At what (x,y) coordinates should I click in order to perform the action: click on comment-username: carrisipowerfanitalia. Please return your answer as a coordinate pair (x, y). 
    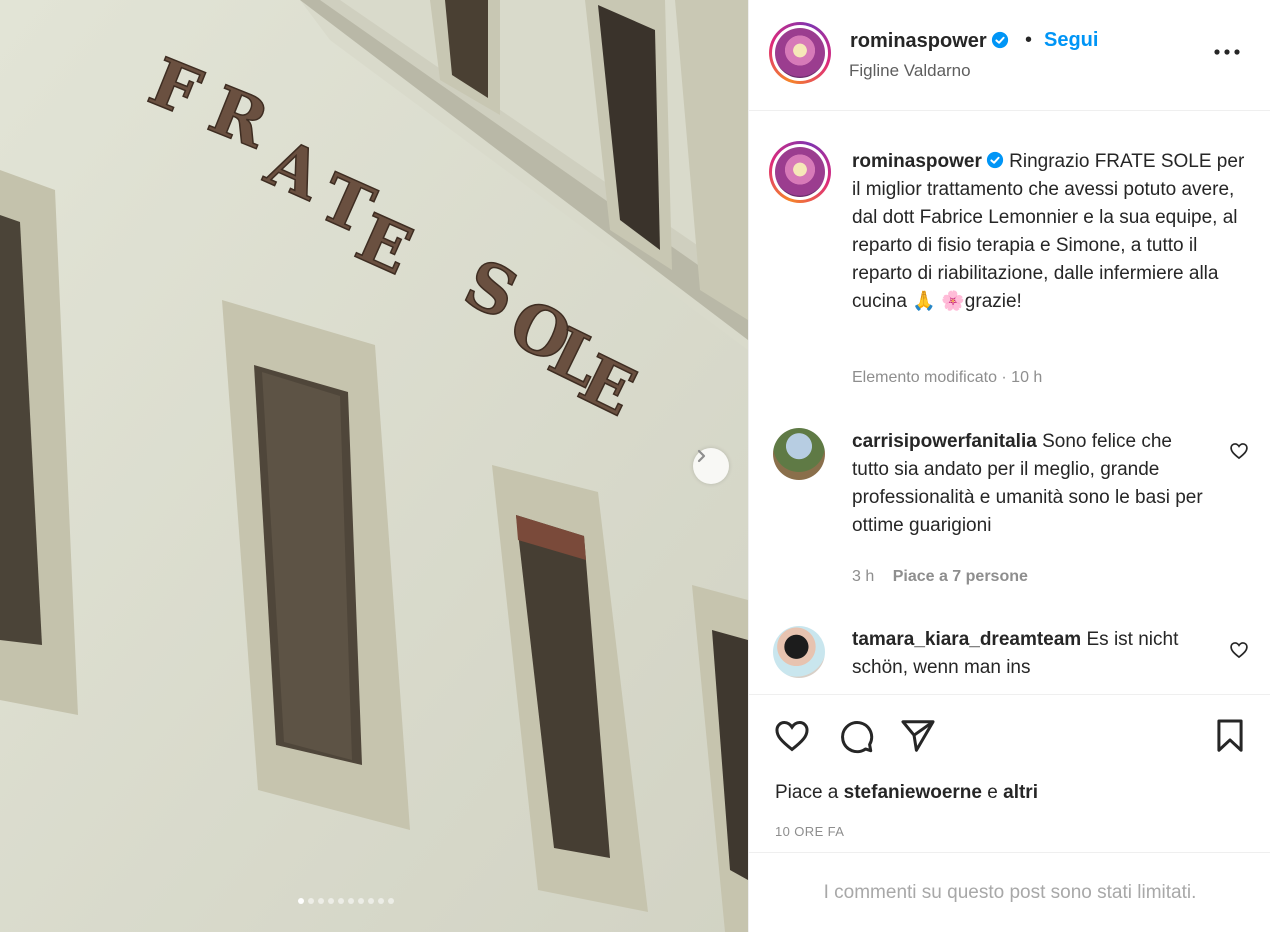
    Looking at the image, I should click on (944, 441).